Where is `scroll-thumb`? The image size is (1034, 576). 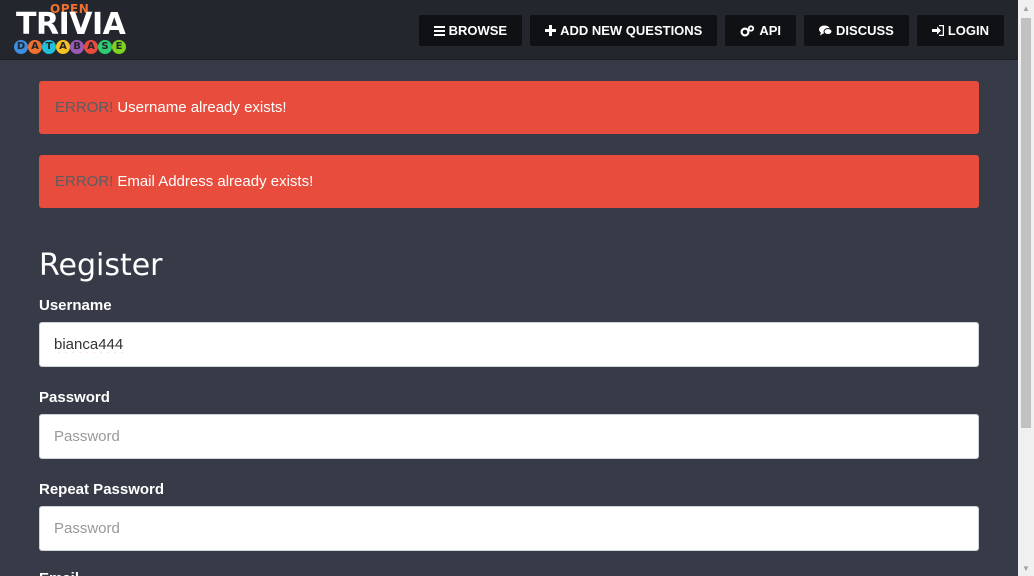 scroll-thumb is located at coordinates (1026, 223).